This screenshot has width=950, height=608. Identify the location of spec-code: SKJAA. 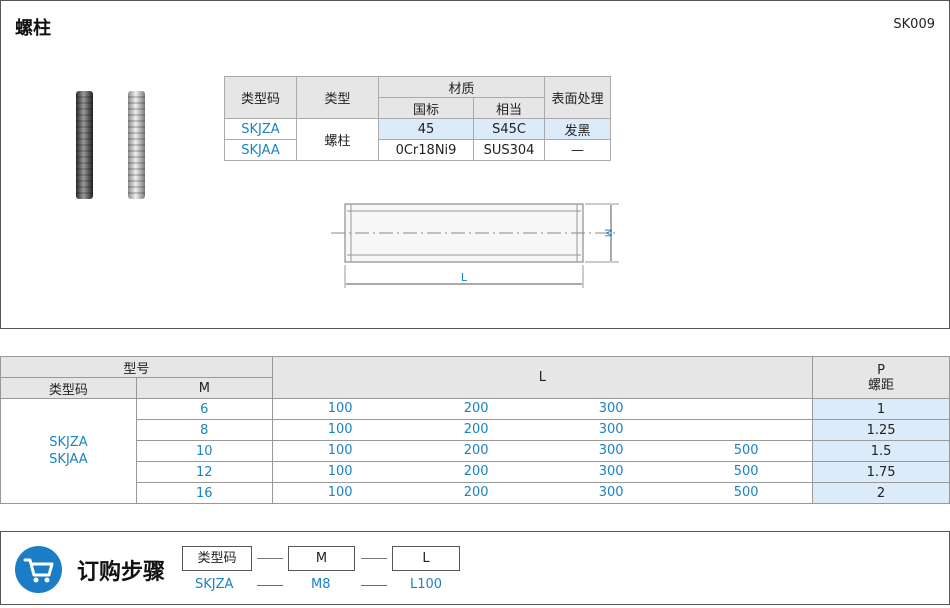
(260, 150).